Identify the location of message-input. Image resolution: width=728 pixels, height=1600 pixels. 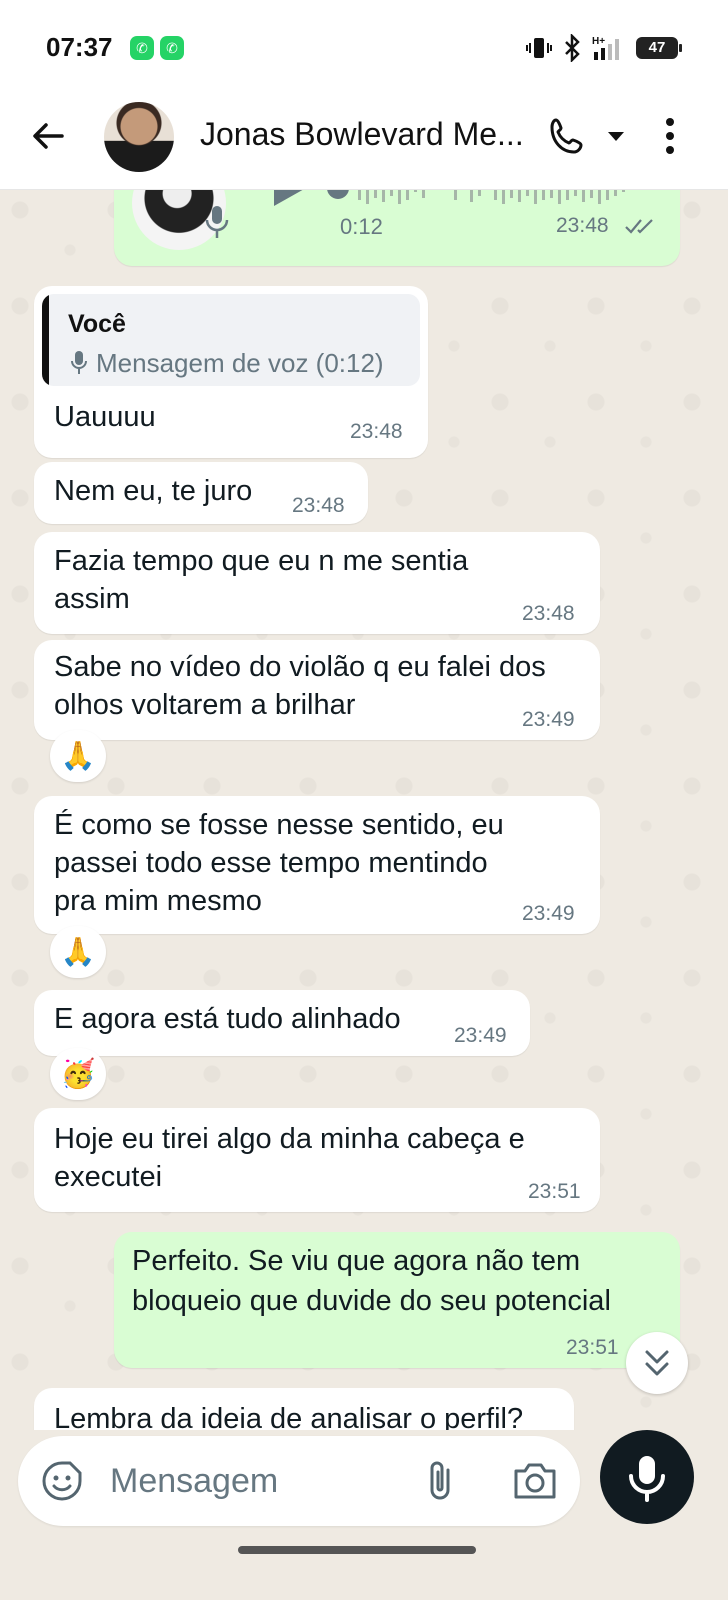
(250, 1481).